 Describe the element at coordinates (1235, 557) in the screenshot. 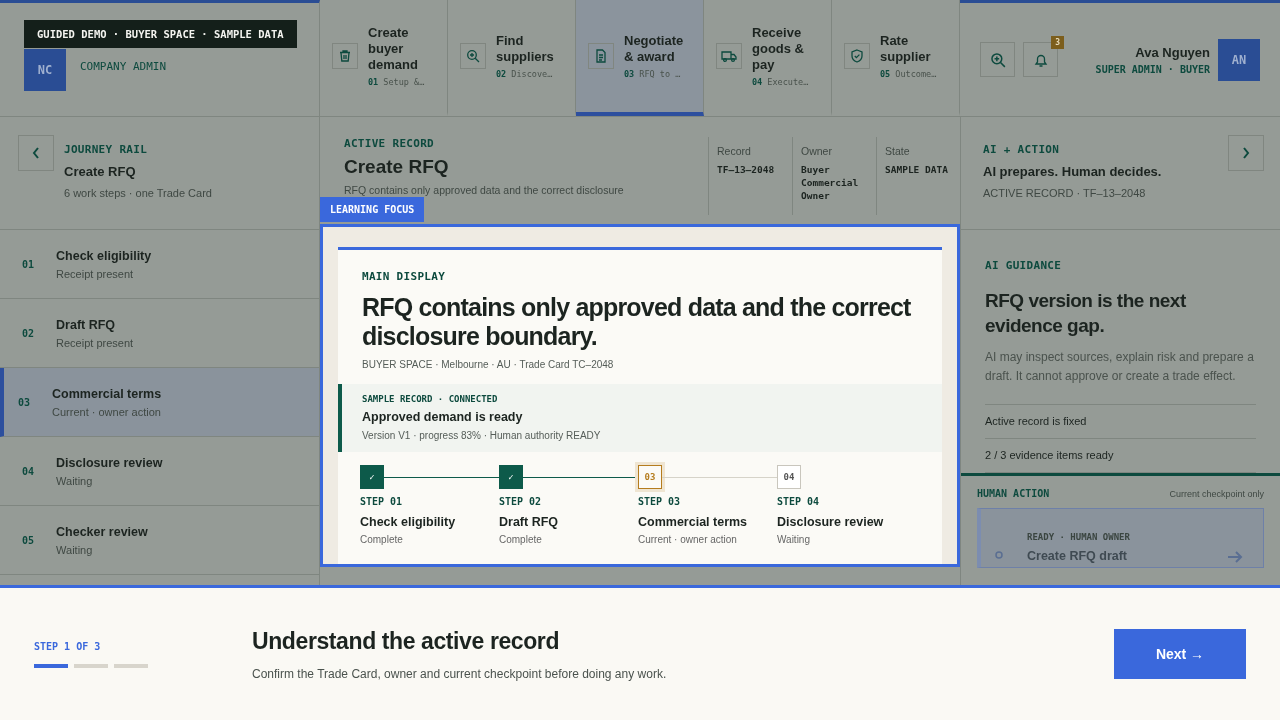

I see `arrow-right-icon` at that location.